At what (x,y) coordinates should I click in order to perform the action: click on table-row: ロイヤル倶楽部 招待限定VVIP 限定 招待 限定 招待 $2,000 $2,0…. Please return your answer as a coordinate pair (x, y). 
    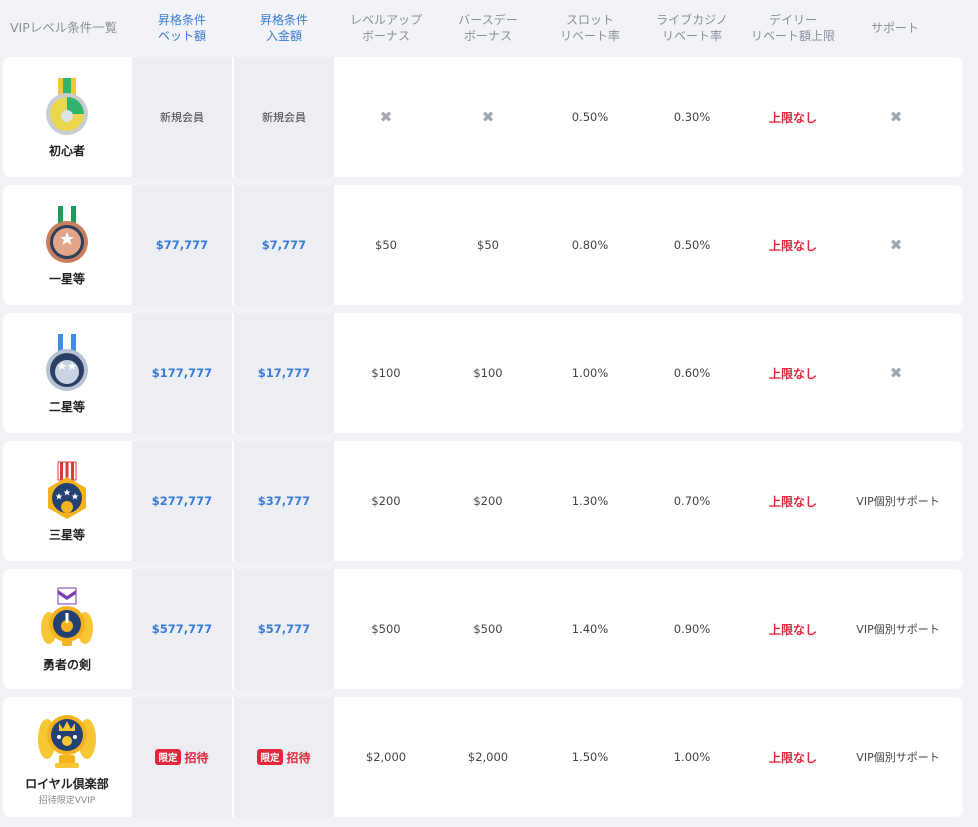
    Looking at the image, I should click on (483, 757).